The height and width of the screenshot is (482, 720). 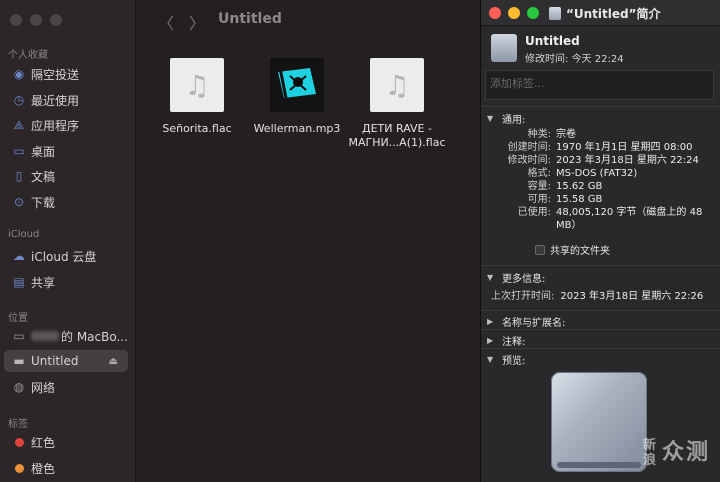 I want to click on drive-preview-icon, so click(x=599, y=422).